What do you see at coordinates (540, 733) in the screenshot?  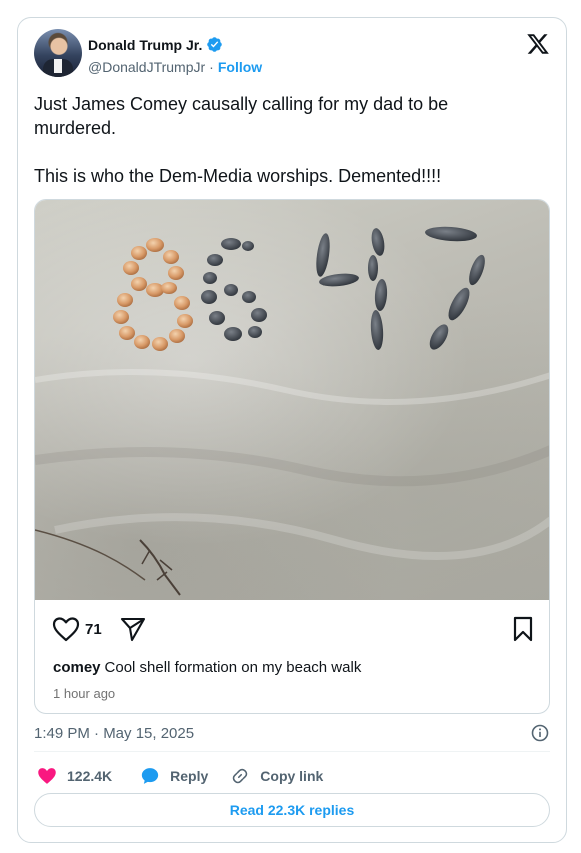 I see `info-icon` at bounding box center [540, 733].